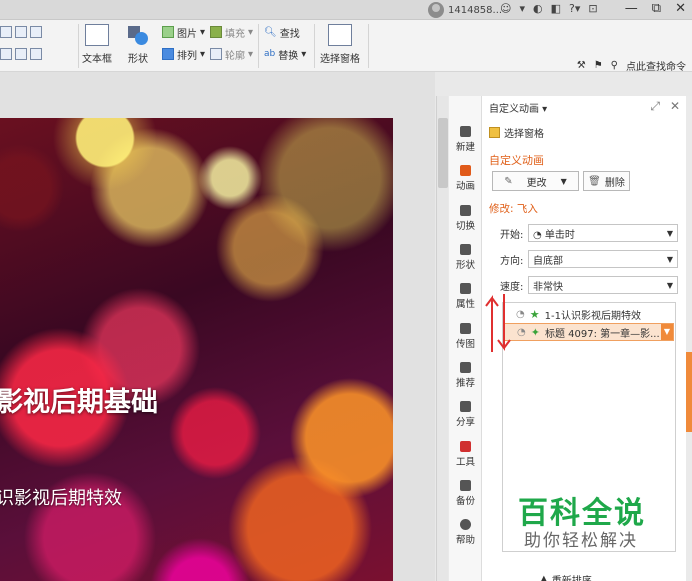 Image resolution: width=692 pixels, height=581 pixels. Describe the element at coordinates (97, 44) in the screenshot. I see `textbox-button: 文本框` at that location.